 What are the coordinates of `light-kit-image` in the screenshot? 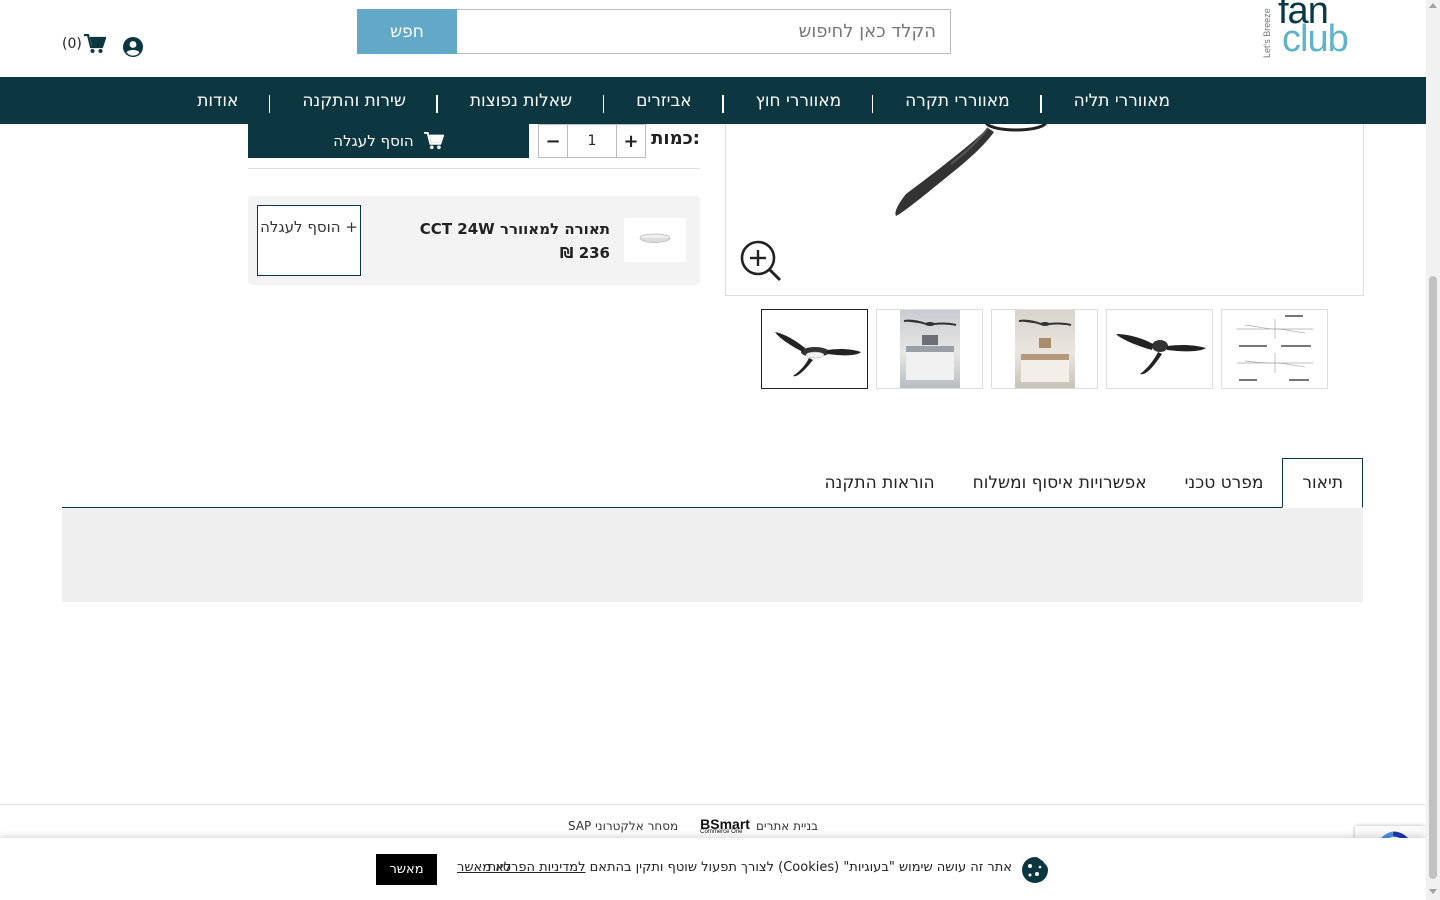 It's located at (655, 238).